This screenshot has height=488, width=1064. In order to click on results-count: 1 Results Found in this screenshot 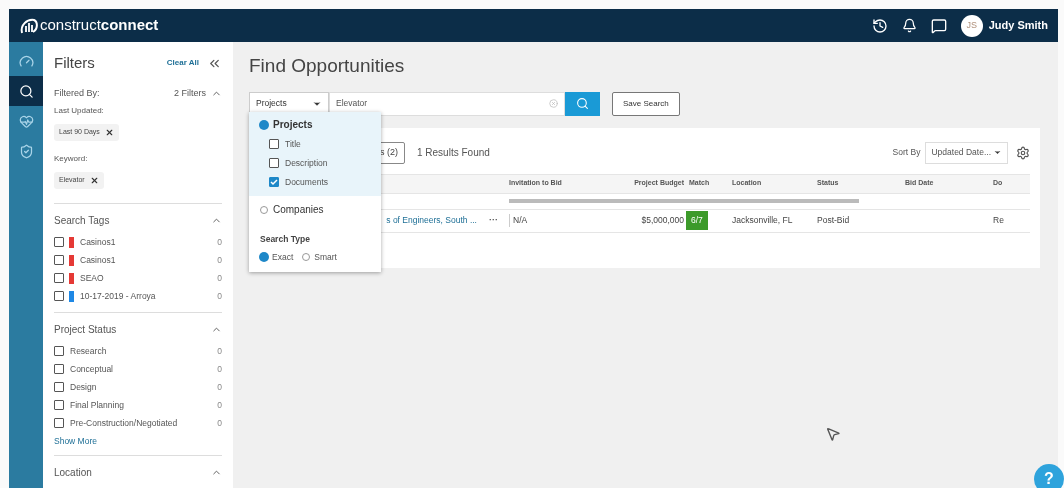, I will do `click(453, 153)`.